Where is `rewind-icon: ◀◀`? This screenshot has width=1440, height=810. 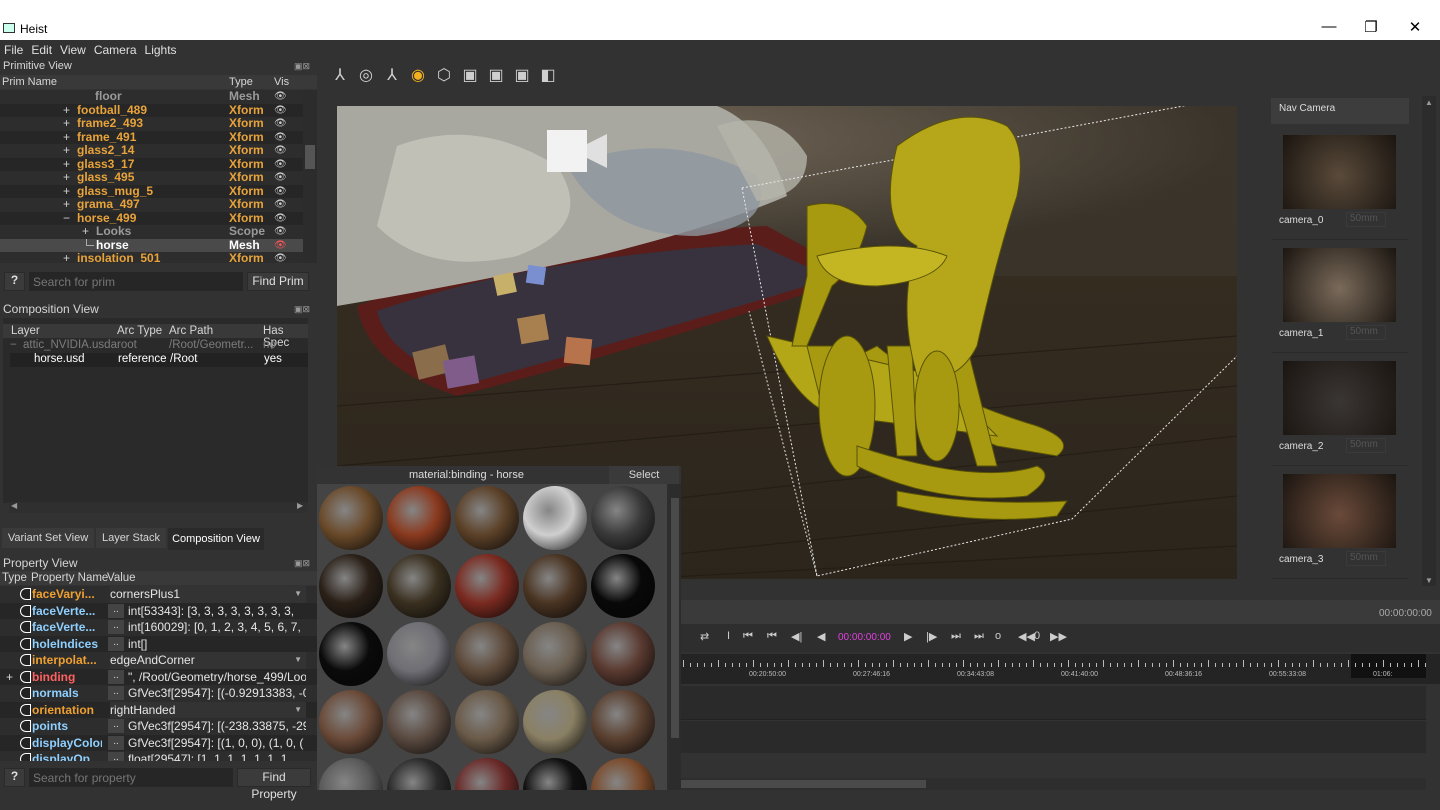 rewind-icon: ◀◀ is located at coordinates (1026, 636).